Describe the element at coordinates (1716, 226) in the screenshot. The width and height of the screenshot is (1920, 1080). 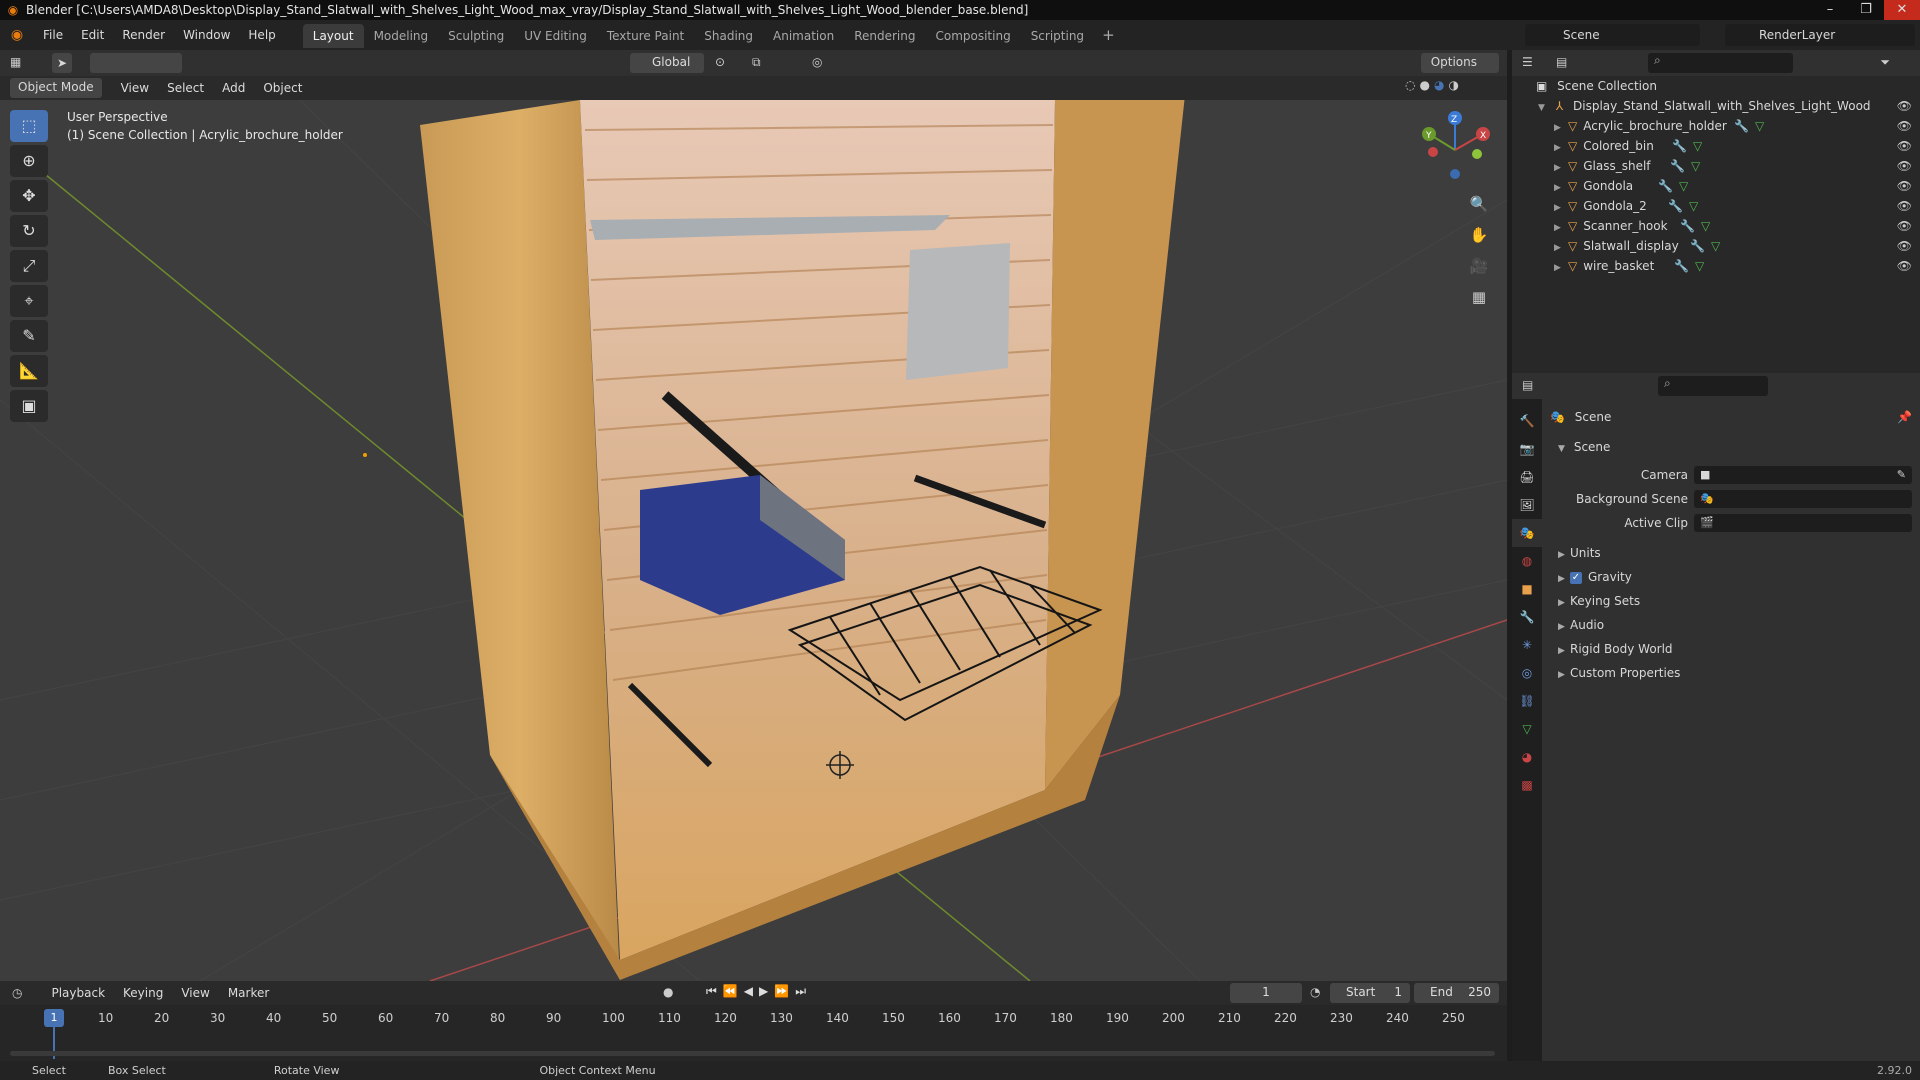
I see `outliner-item: ▶ ▽ Scanner_hook 🔧 ▽ 👁` at that location.